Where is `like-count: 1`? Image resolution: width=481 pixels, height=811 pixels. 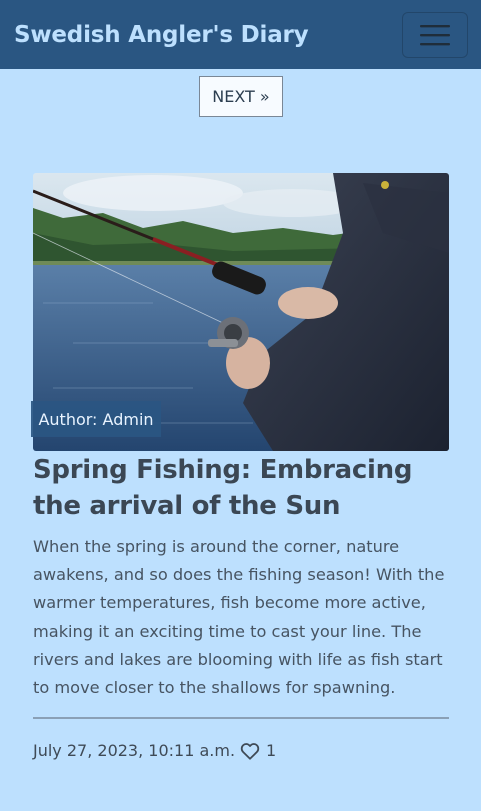 like-count: 1 is located at coordinates (271, 750).